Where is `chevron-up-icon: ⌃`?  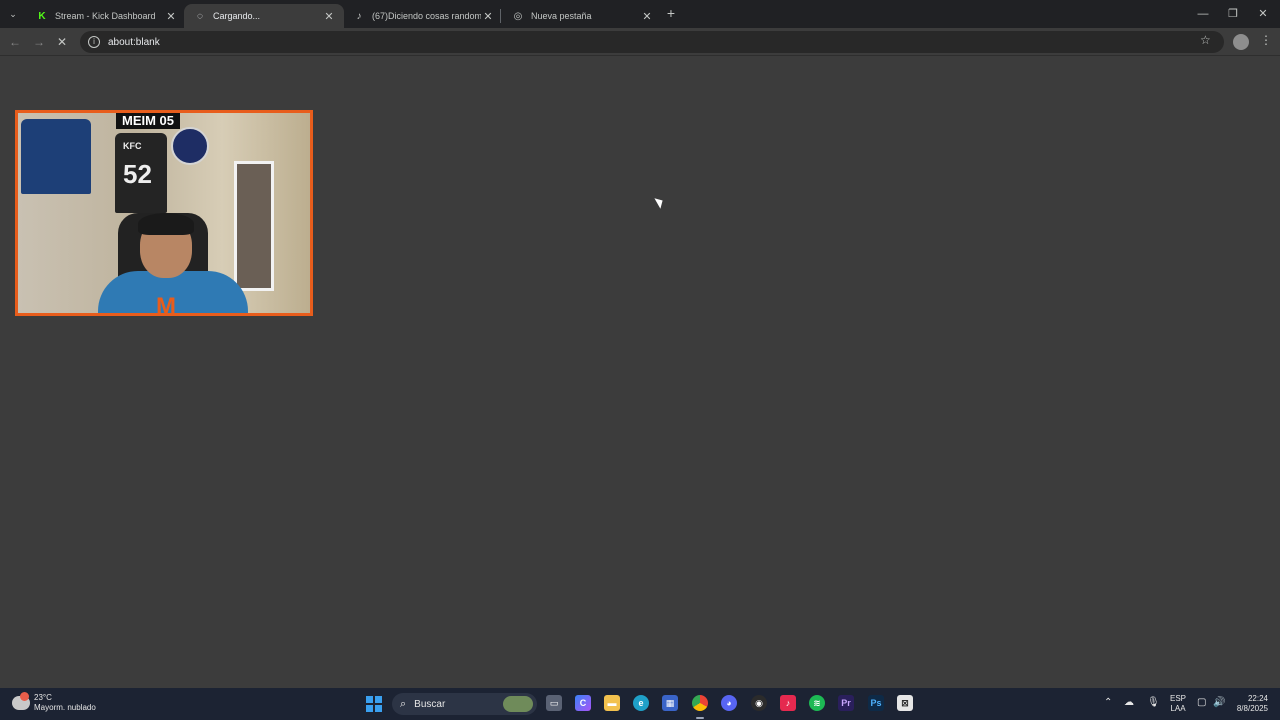
chevron-up-icon: ⌃ is located at coordinates (1108, 702).